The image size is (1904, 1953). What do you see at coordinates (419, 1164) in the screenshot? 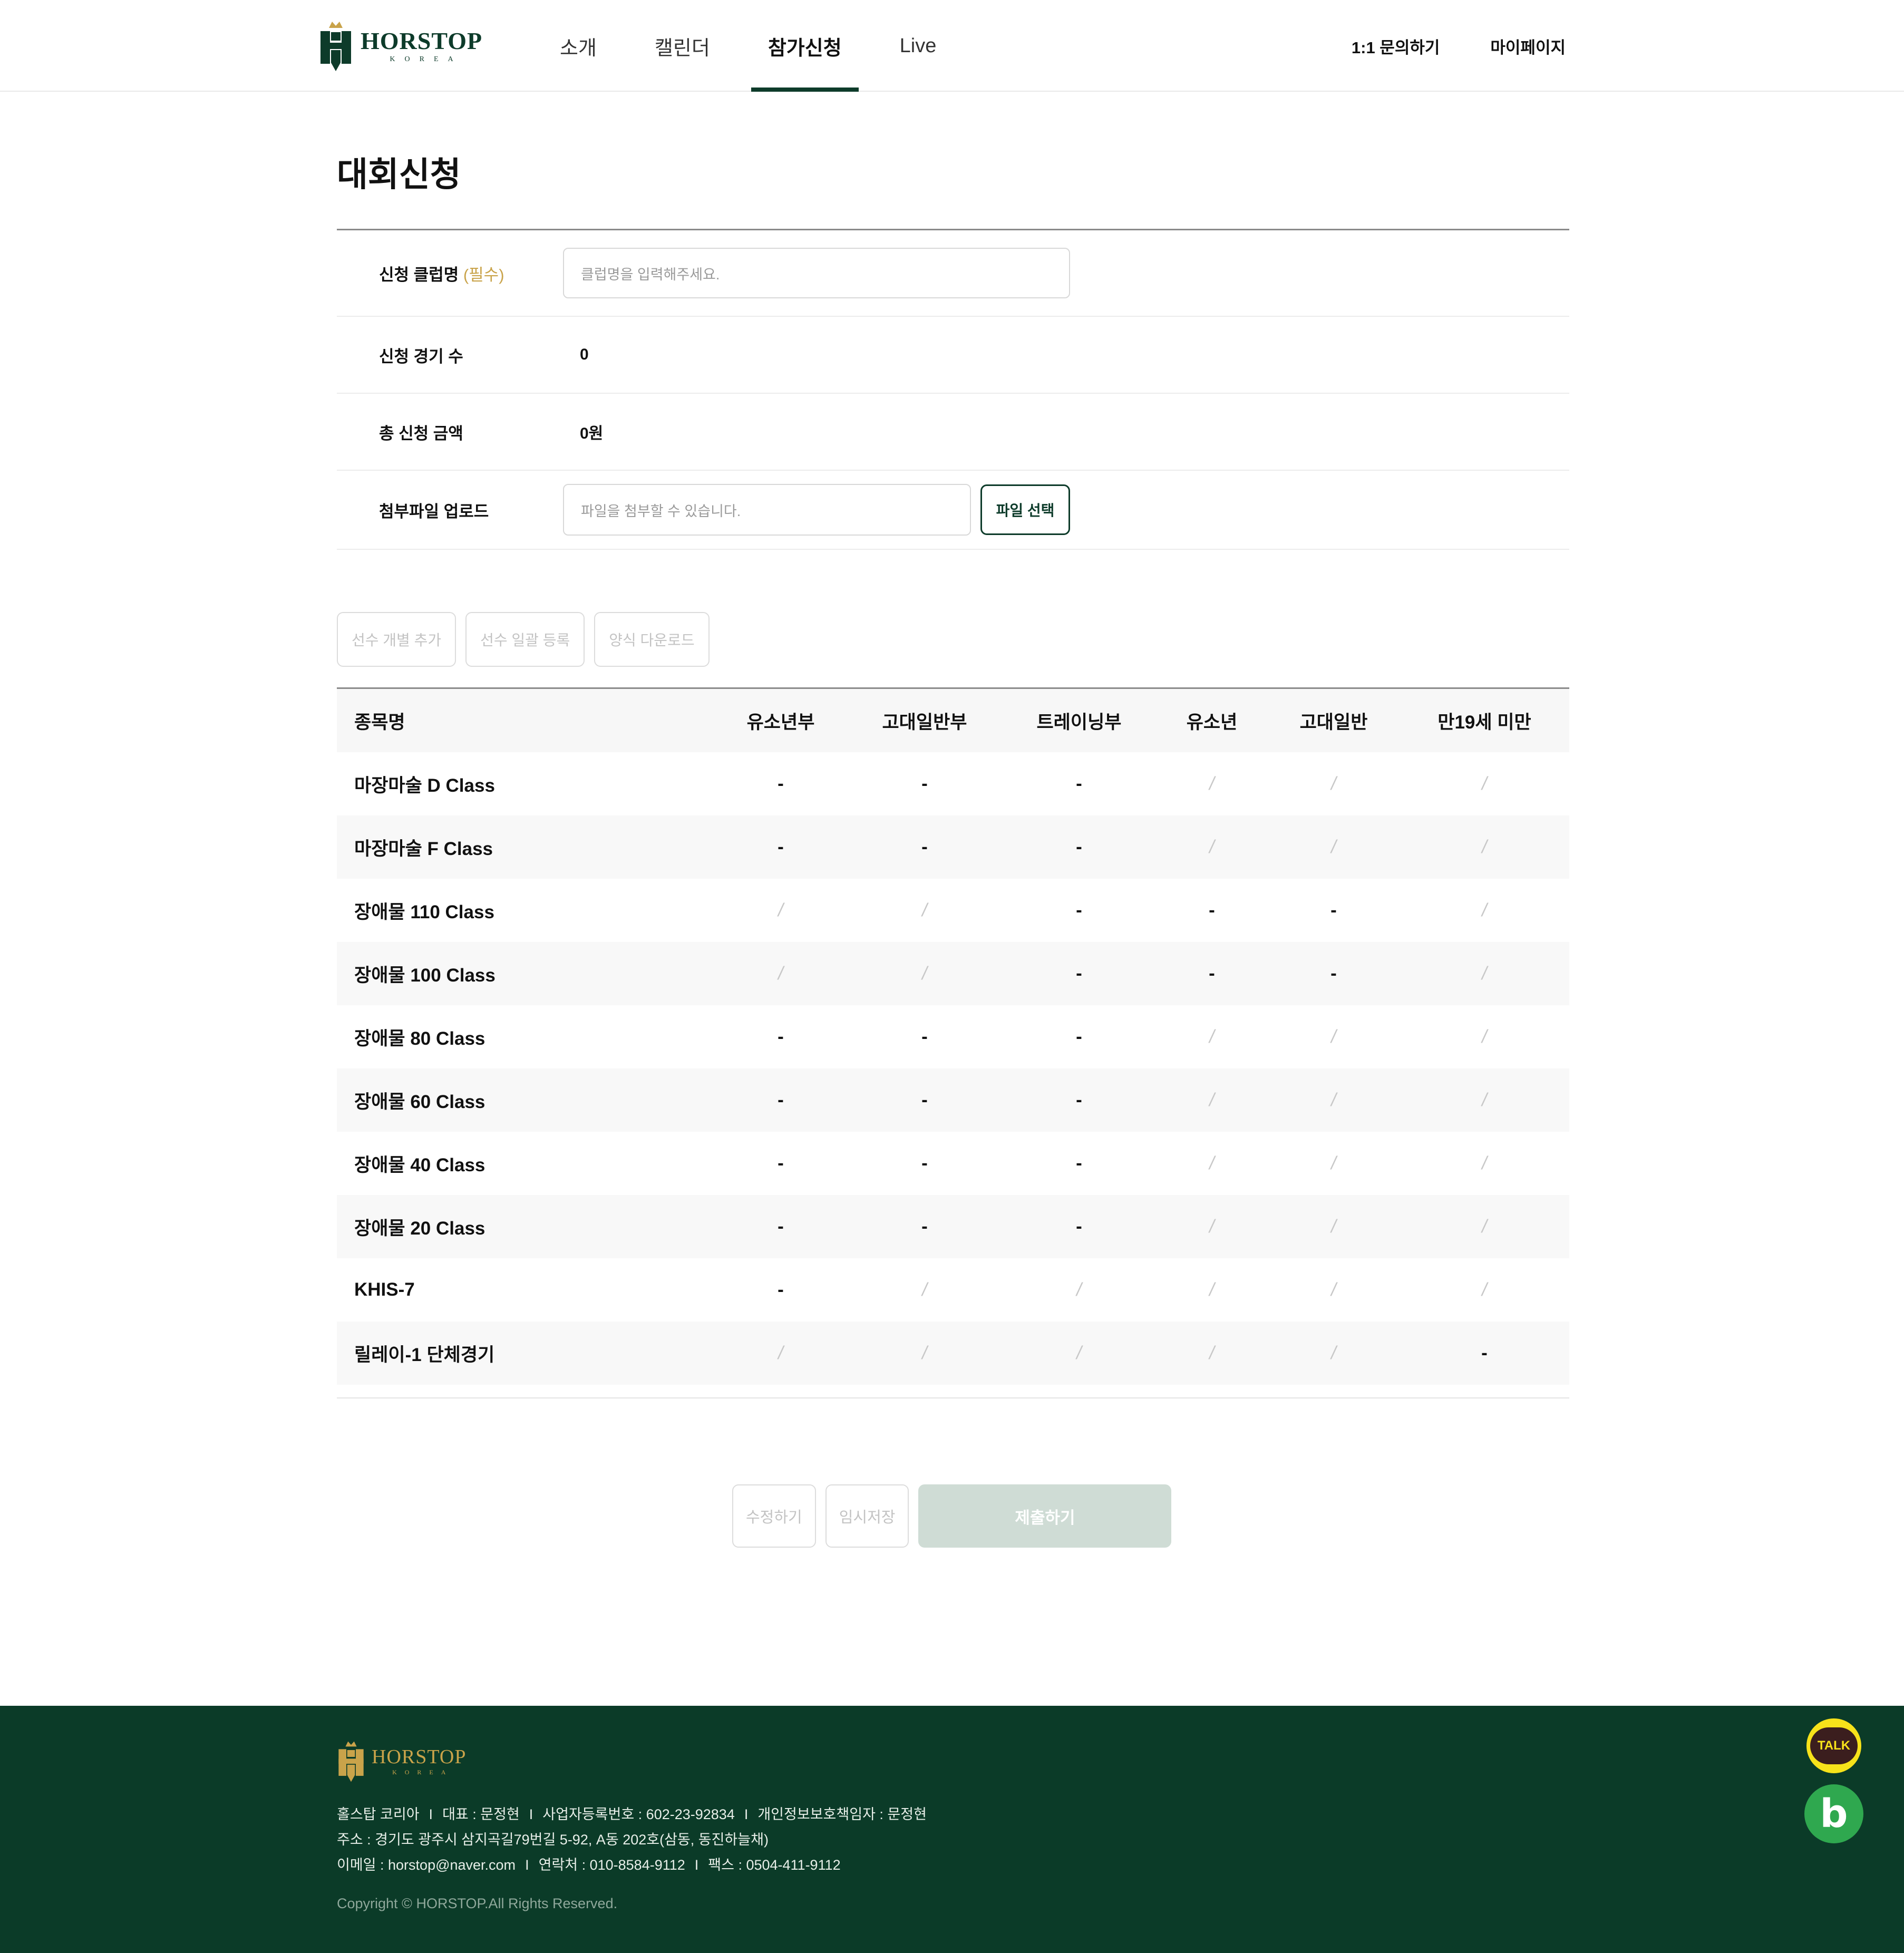
I see `event-name-cell: 장애물 40 Class` at bounding box center [419, 1164].